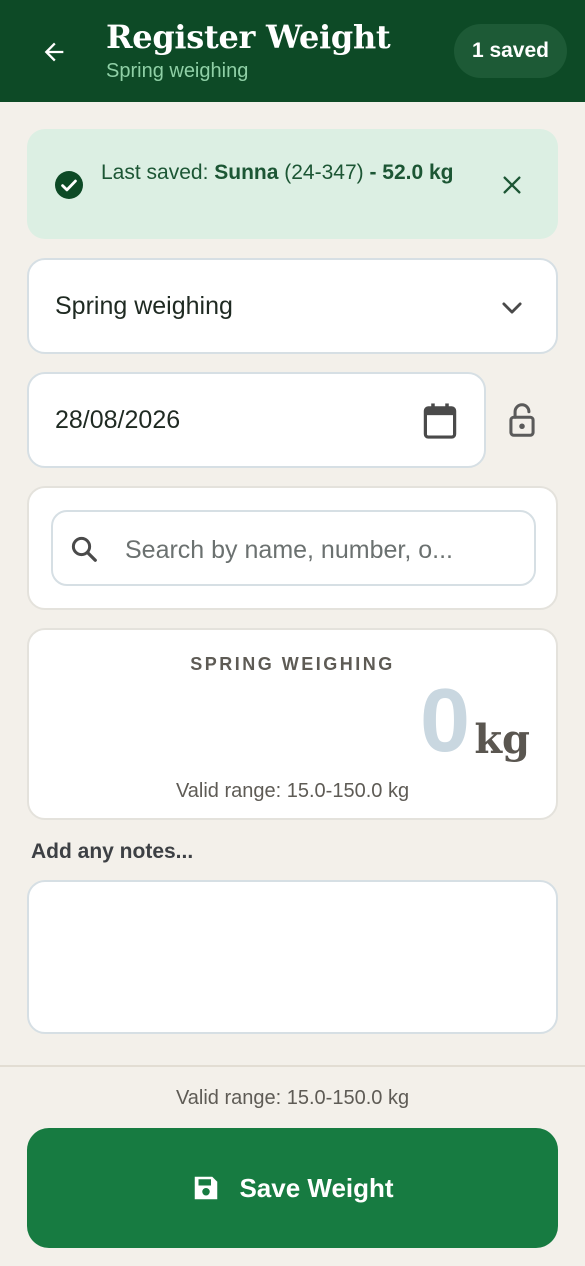 The height and width of the screenshot is (1266, 585). Describe the element at coordinates (445, 721) in the screenshot. I see `weight-value: 0` at that location.